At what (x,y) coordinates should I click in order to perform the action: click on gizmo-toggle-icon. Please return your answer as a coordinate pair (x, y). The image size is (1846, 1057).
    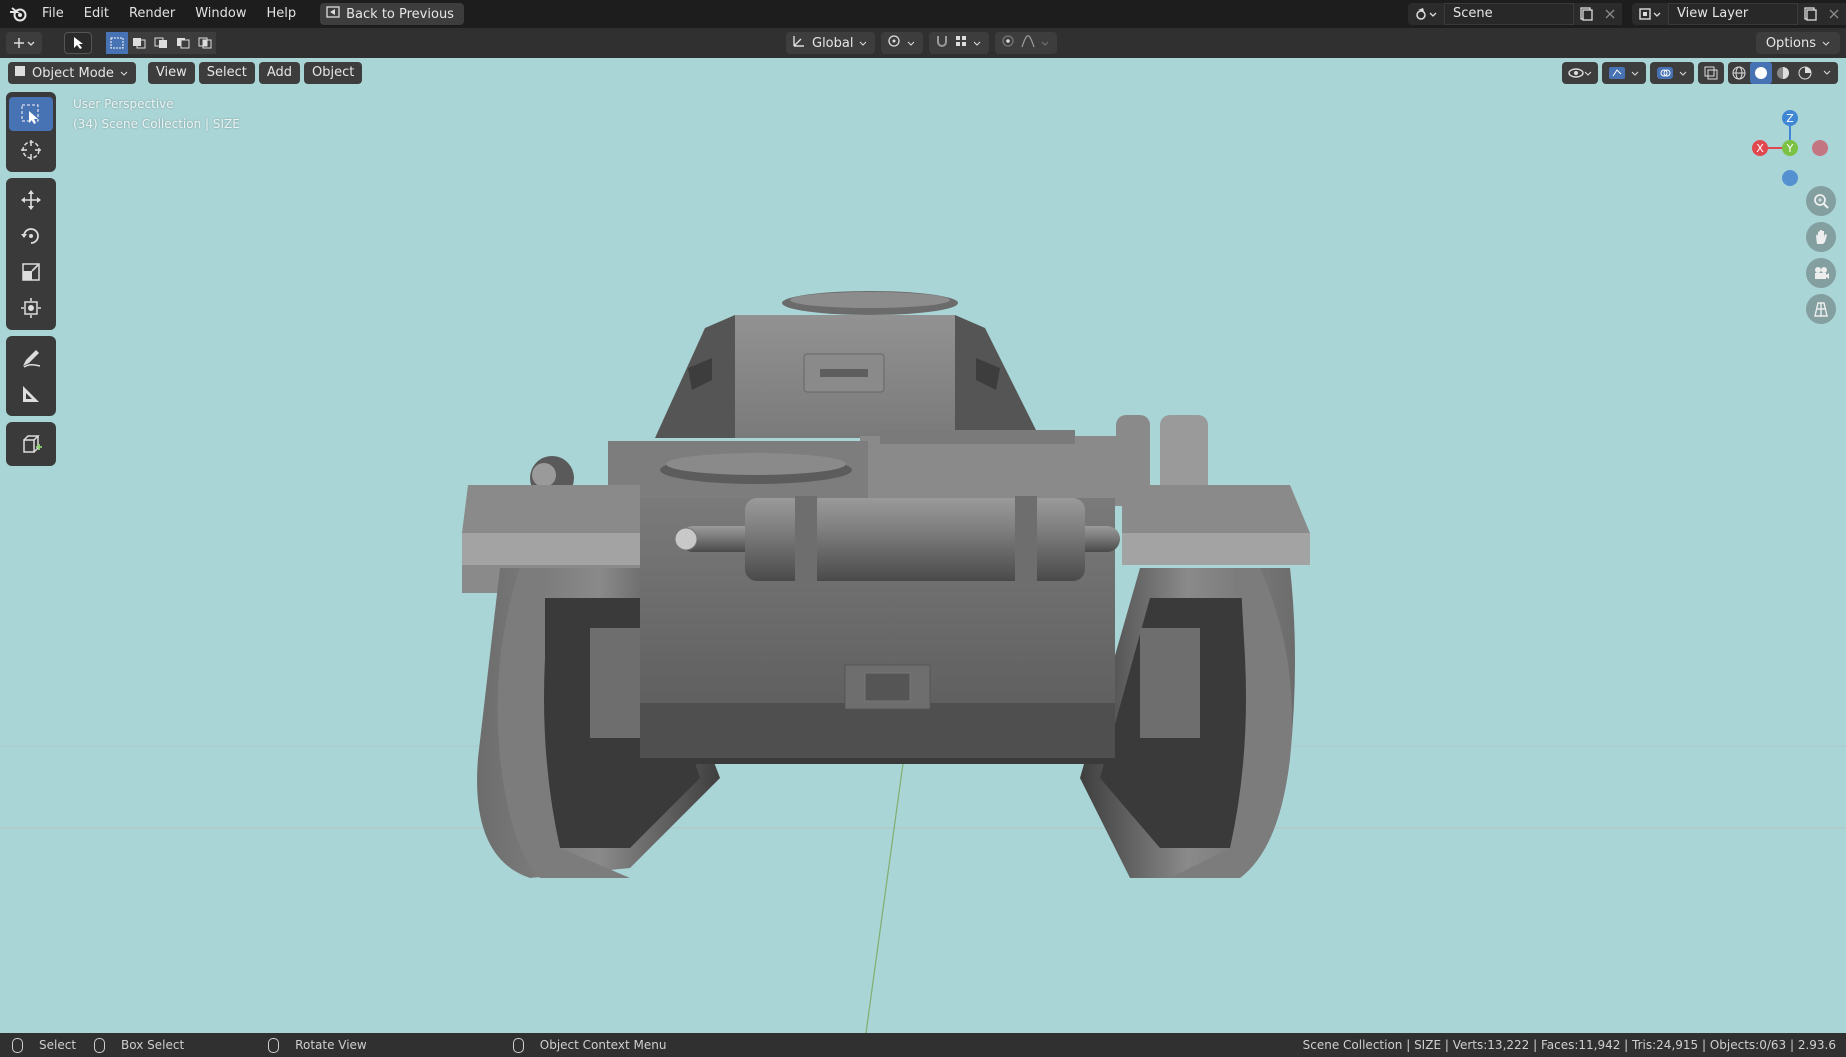
    Looking at the image, I should click on (1624, 73).